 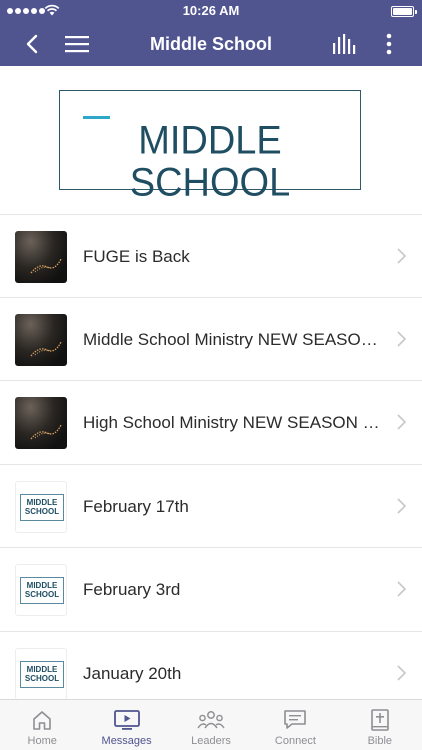 I want to click on tab-label: Connect, so click(x=295, y=741).